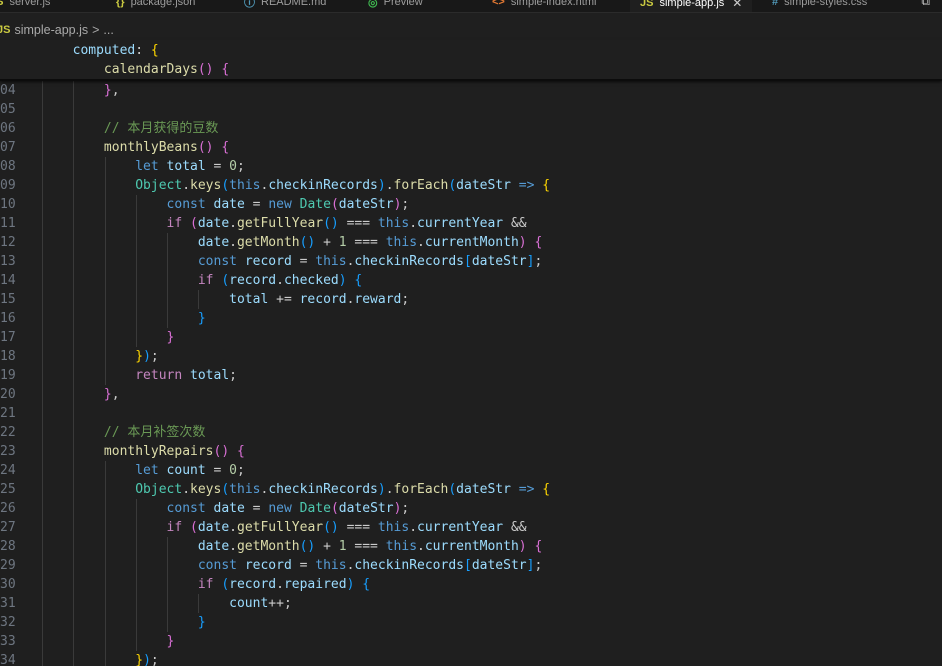 The height and width of the screenshot is (666, 942). Describe the element at coordinates (471, 394) in the screenshot. I see `code-line: 20 },` at that location.